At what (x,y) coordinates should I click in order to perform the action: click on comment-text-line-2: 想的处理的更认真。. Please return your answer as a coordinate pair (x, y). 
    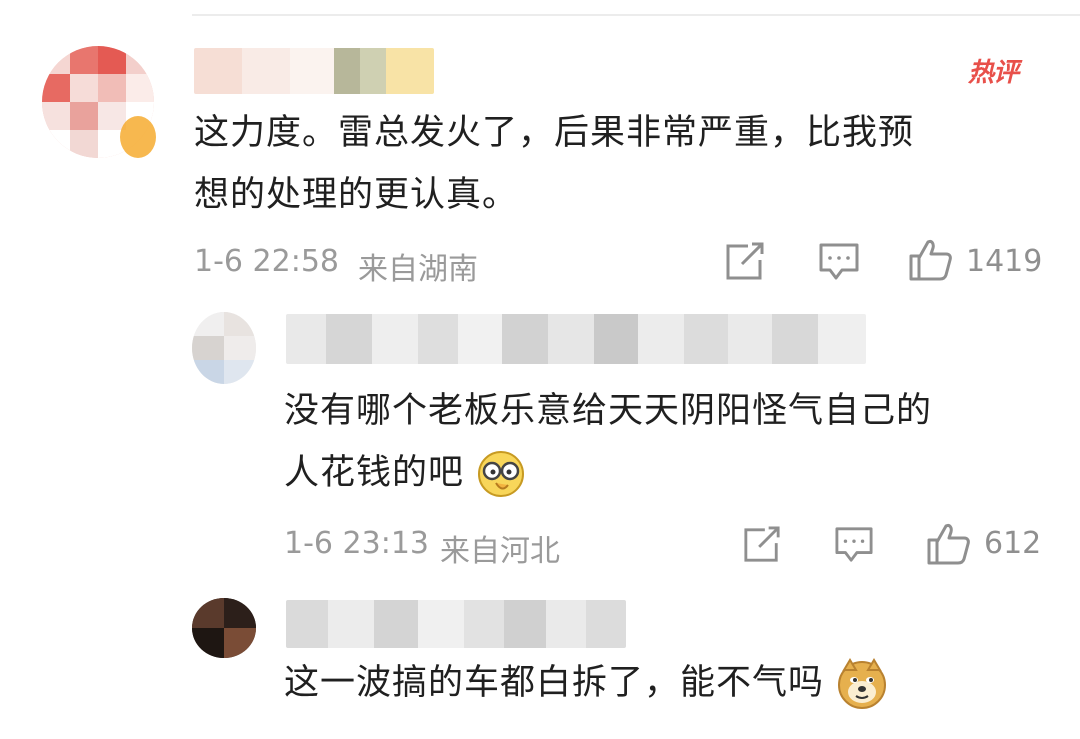
    Looking at the image, I should click on (356, 195).